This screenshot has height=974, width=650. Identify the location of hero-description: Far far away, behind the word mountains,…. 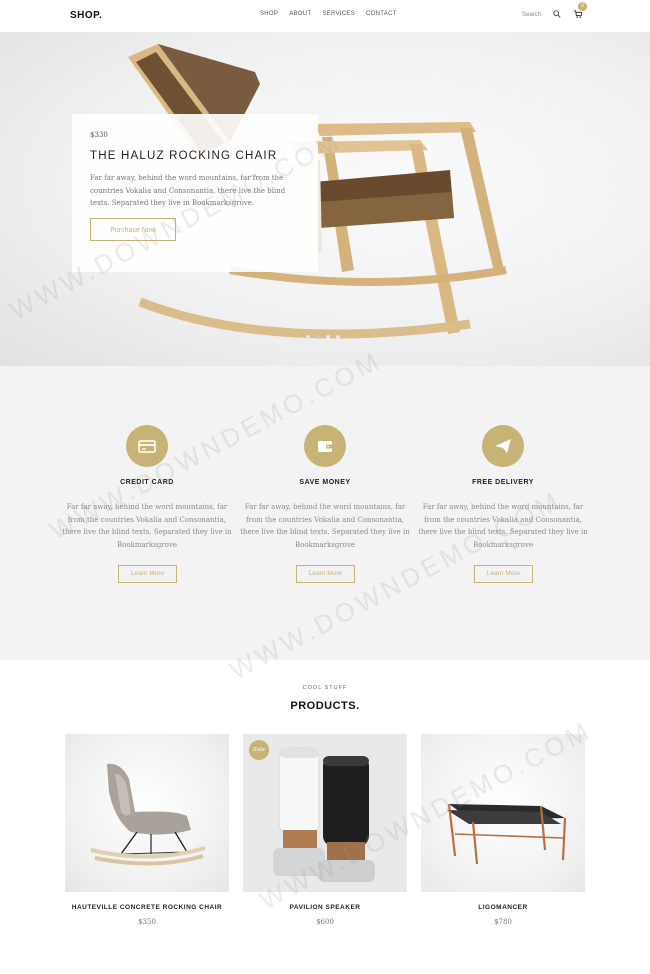
(188, 190).